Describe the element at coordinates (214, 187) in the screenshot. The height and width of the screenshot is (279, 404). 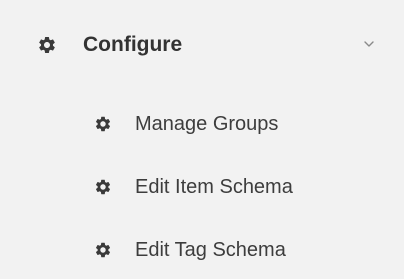
I see `menu-item-label: Edit Item Schema` at that location.